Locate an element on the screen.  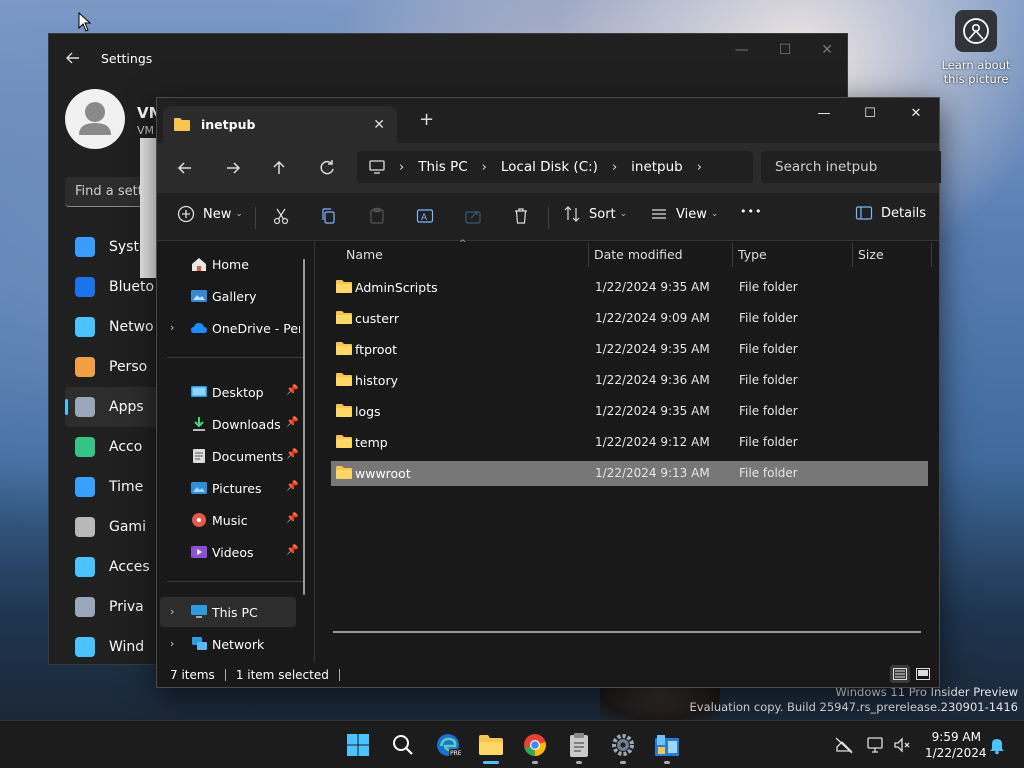
see-more-button: ••• is located at coordinates (751, 211).